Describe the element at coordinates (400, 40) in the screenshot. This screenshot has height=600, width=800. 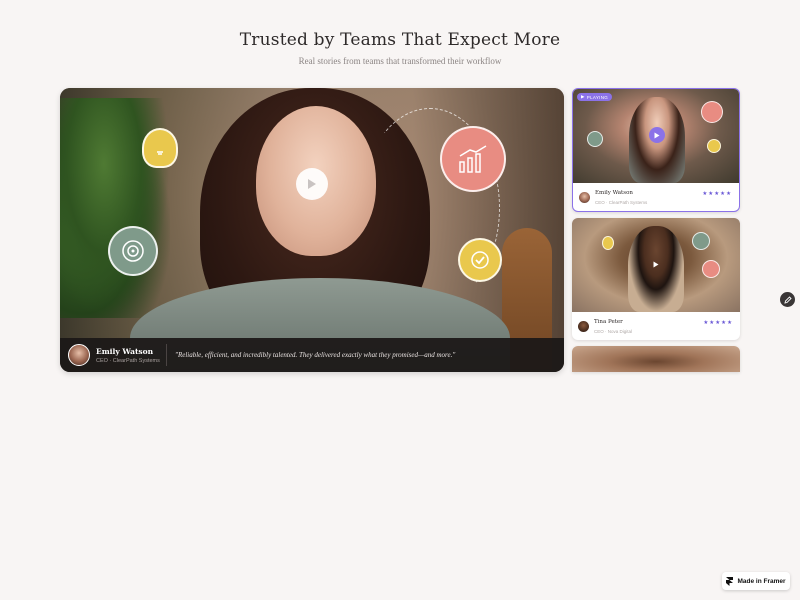
I see `section-title: Trusted by Teams That Expect More` at that location.